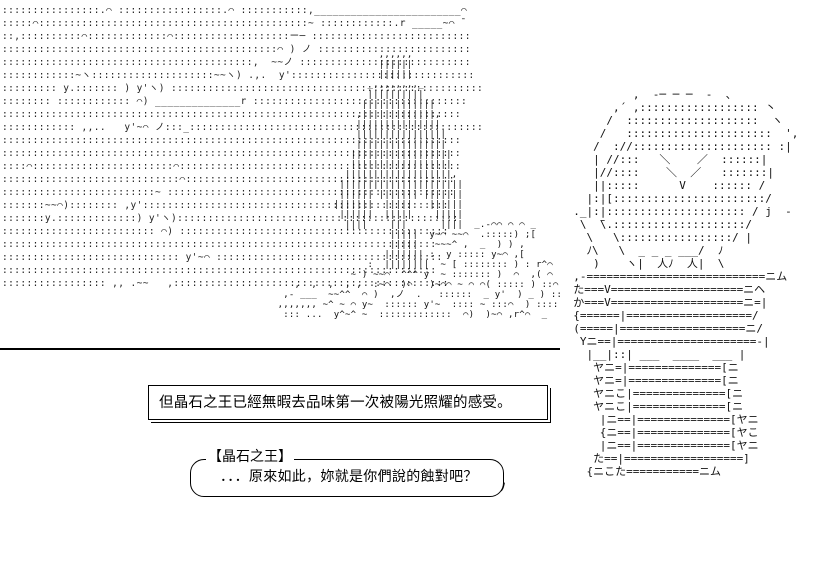  I want to click on speech-bubble: ﾉ 【晶石之王】 ．．．原來如此，妳就是你們說的蝕對吧？, so click(347, 474).